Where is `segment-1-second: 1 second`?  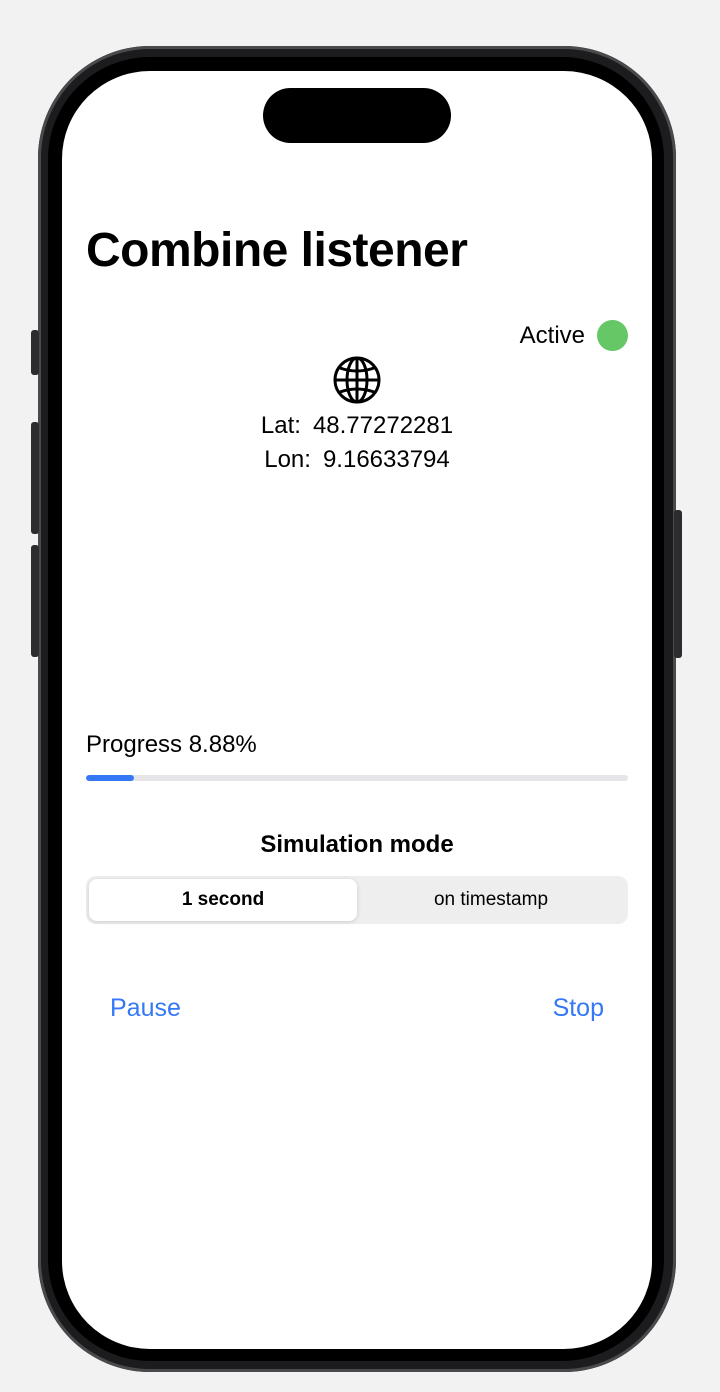 segment-1-second: 1 second is located at coordinates (223, 900).